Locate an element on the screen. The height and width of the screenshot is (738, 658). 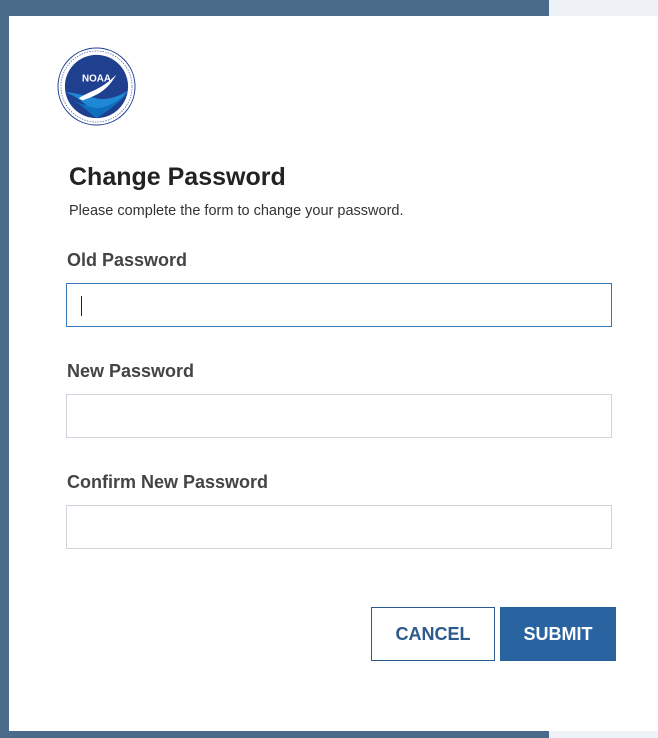
cancel-button: CANCEL is located at coordinates (433, 634).